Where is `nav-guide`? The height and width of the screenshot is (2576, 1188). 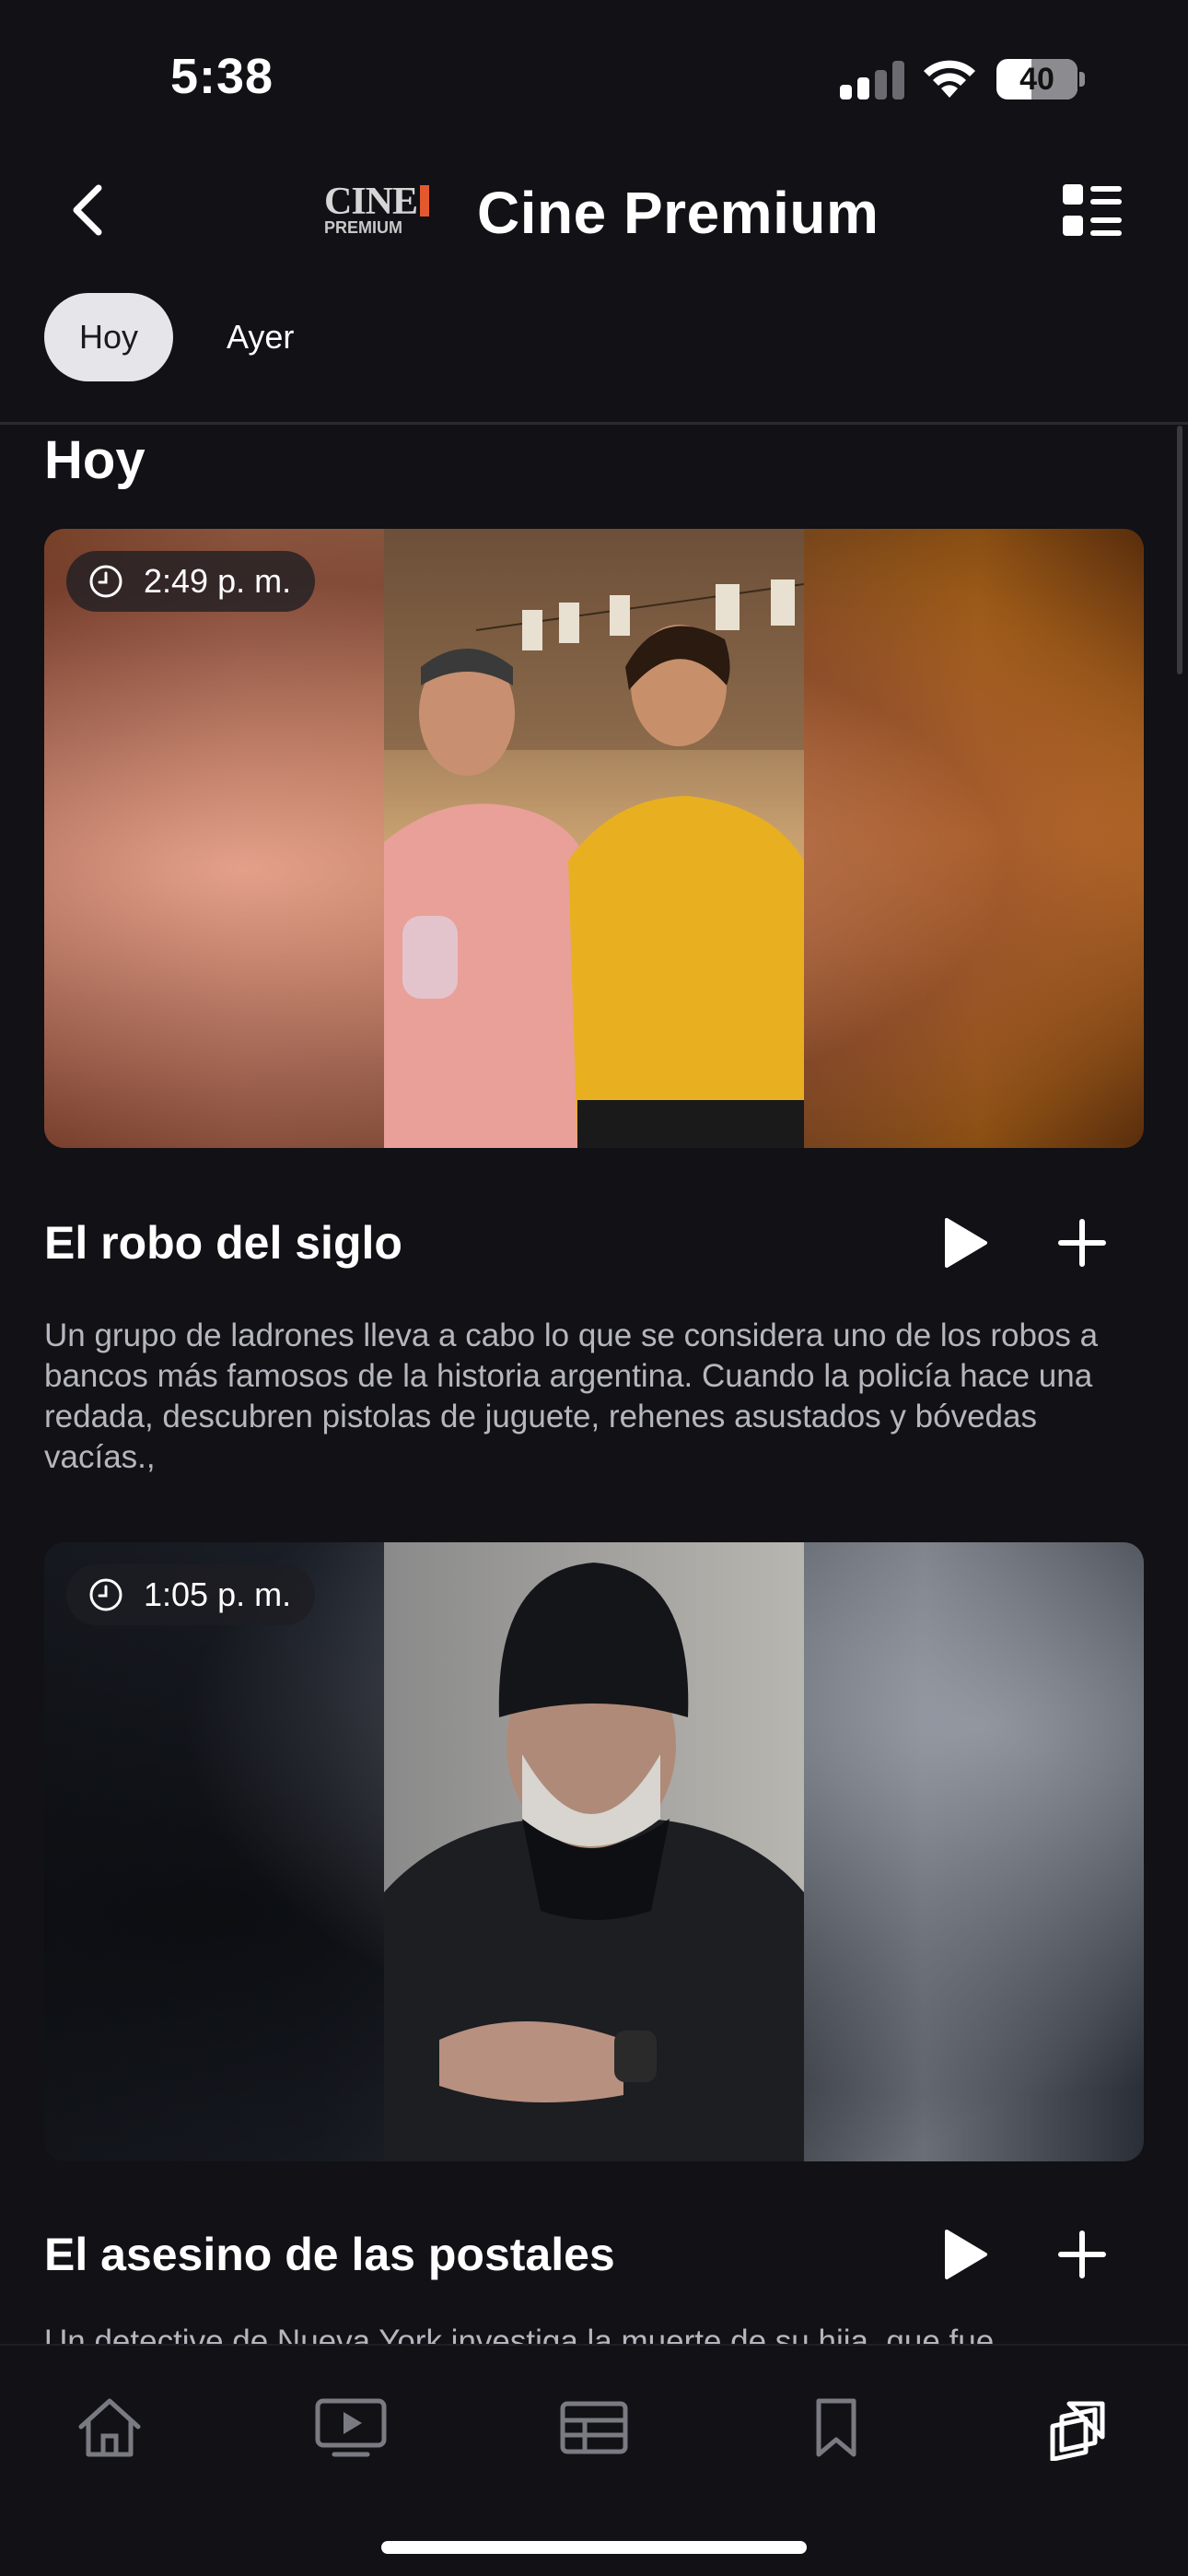 nav-guide is located at coordinates (594, 2427).